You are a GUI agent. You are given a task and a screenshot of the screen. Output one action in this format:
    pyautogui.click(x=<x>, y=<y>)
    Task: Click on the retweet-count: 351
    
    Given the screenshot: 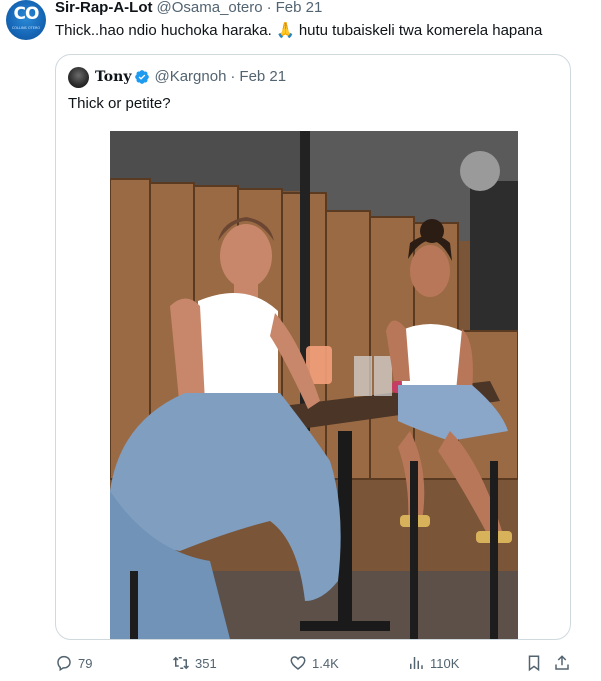 What is the action you would take?
    pyautogui.click(x=206, y=663)
    